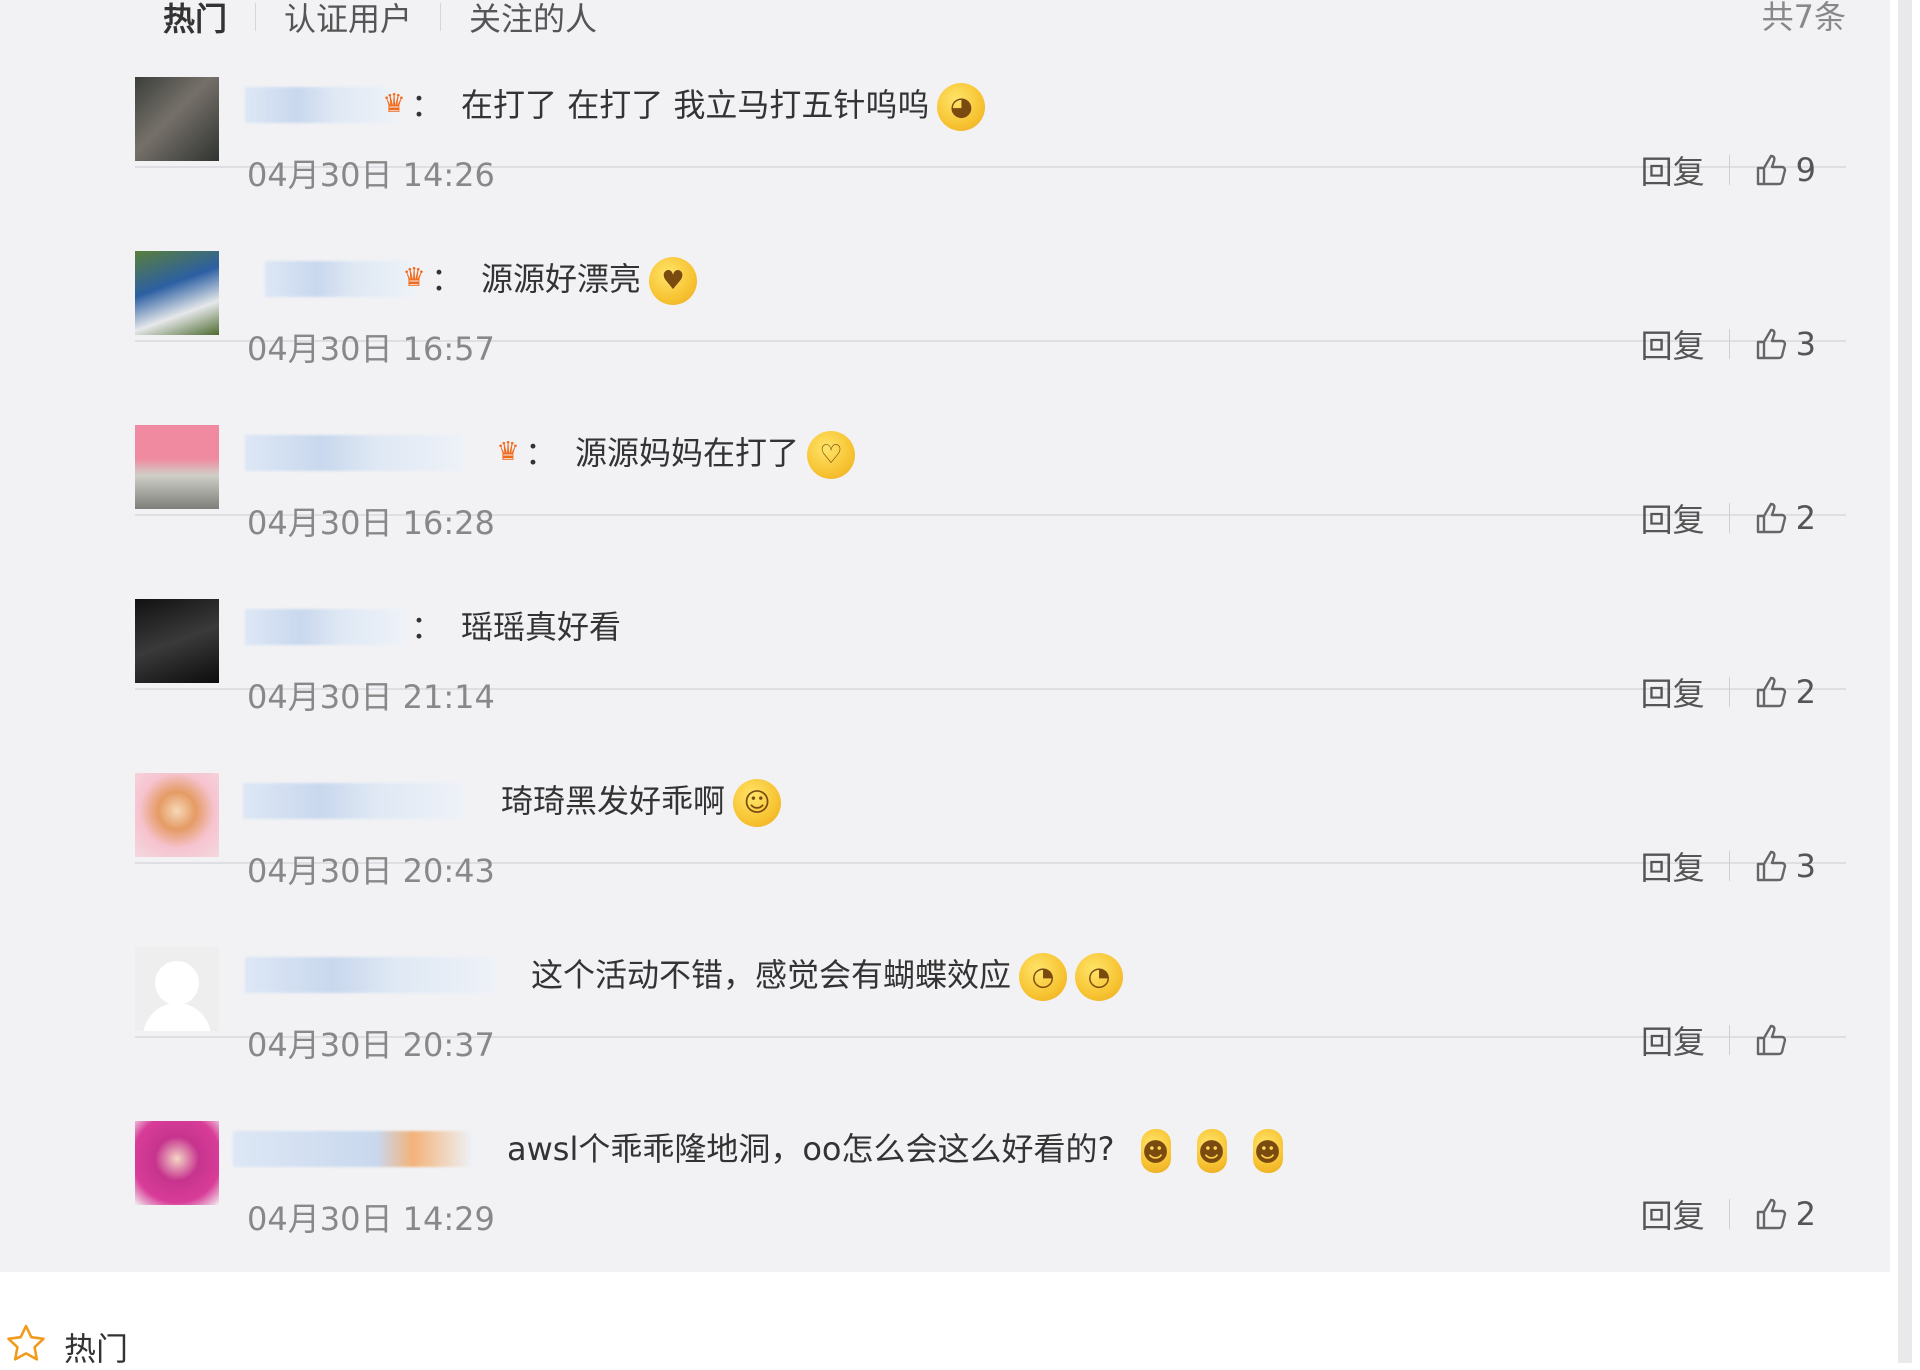 Image resolution: width=1920 pixels, height=1370 pixels. What do you see at coordinates (831, 455) in the screenshot?
I see `kiss-emoji-icon: ♡` at bounding box center [831, 455].